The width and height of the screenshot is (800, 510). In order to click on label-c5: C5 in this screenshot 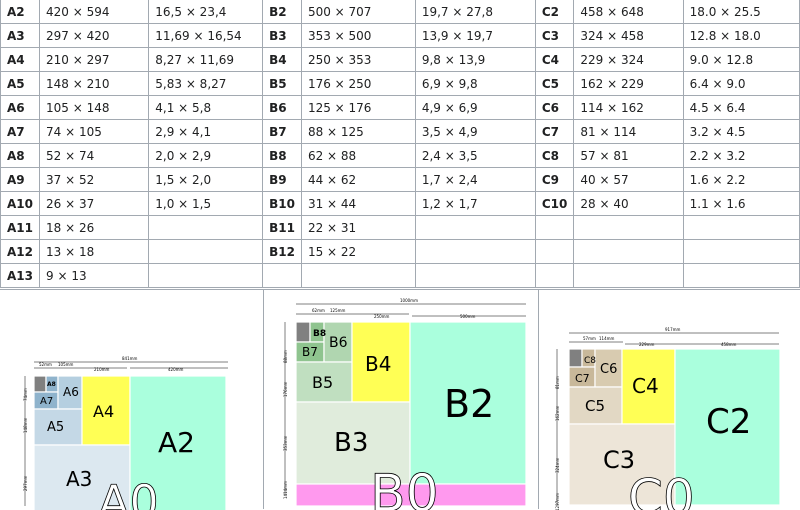, I will do `click(595, 406)`.